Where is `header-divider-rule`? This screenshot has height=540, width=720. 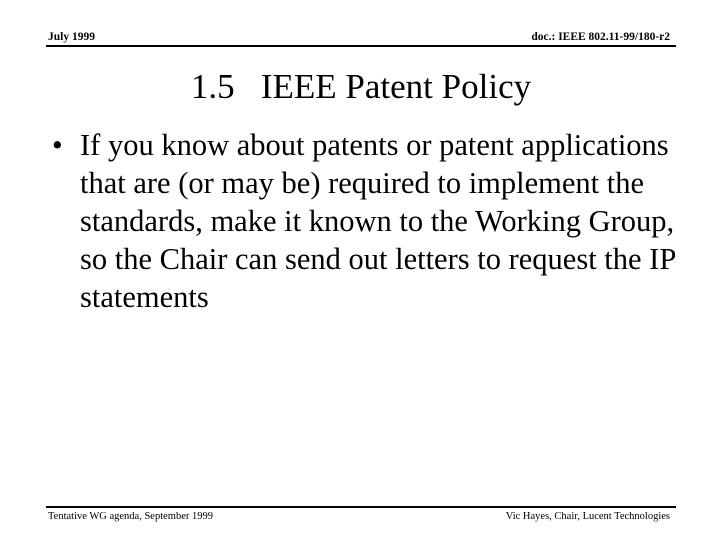
header-divider-rule is located at coordinates (361, 46).